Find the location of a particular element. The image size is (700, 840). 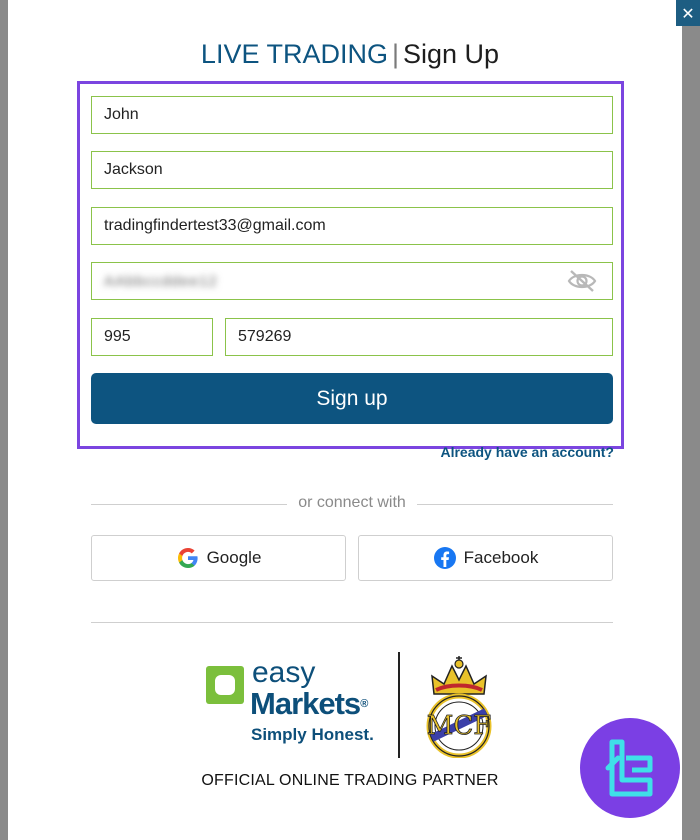

first-name-field is located at coordinates (352, 115).